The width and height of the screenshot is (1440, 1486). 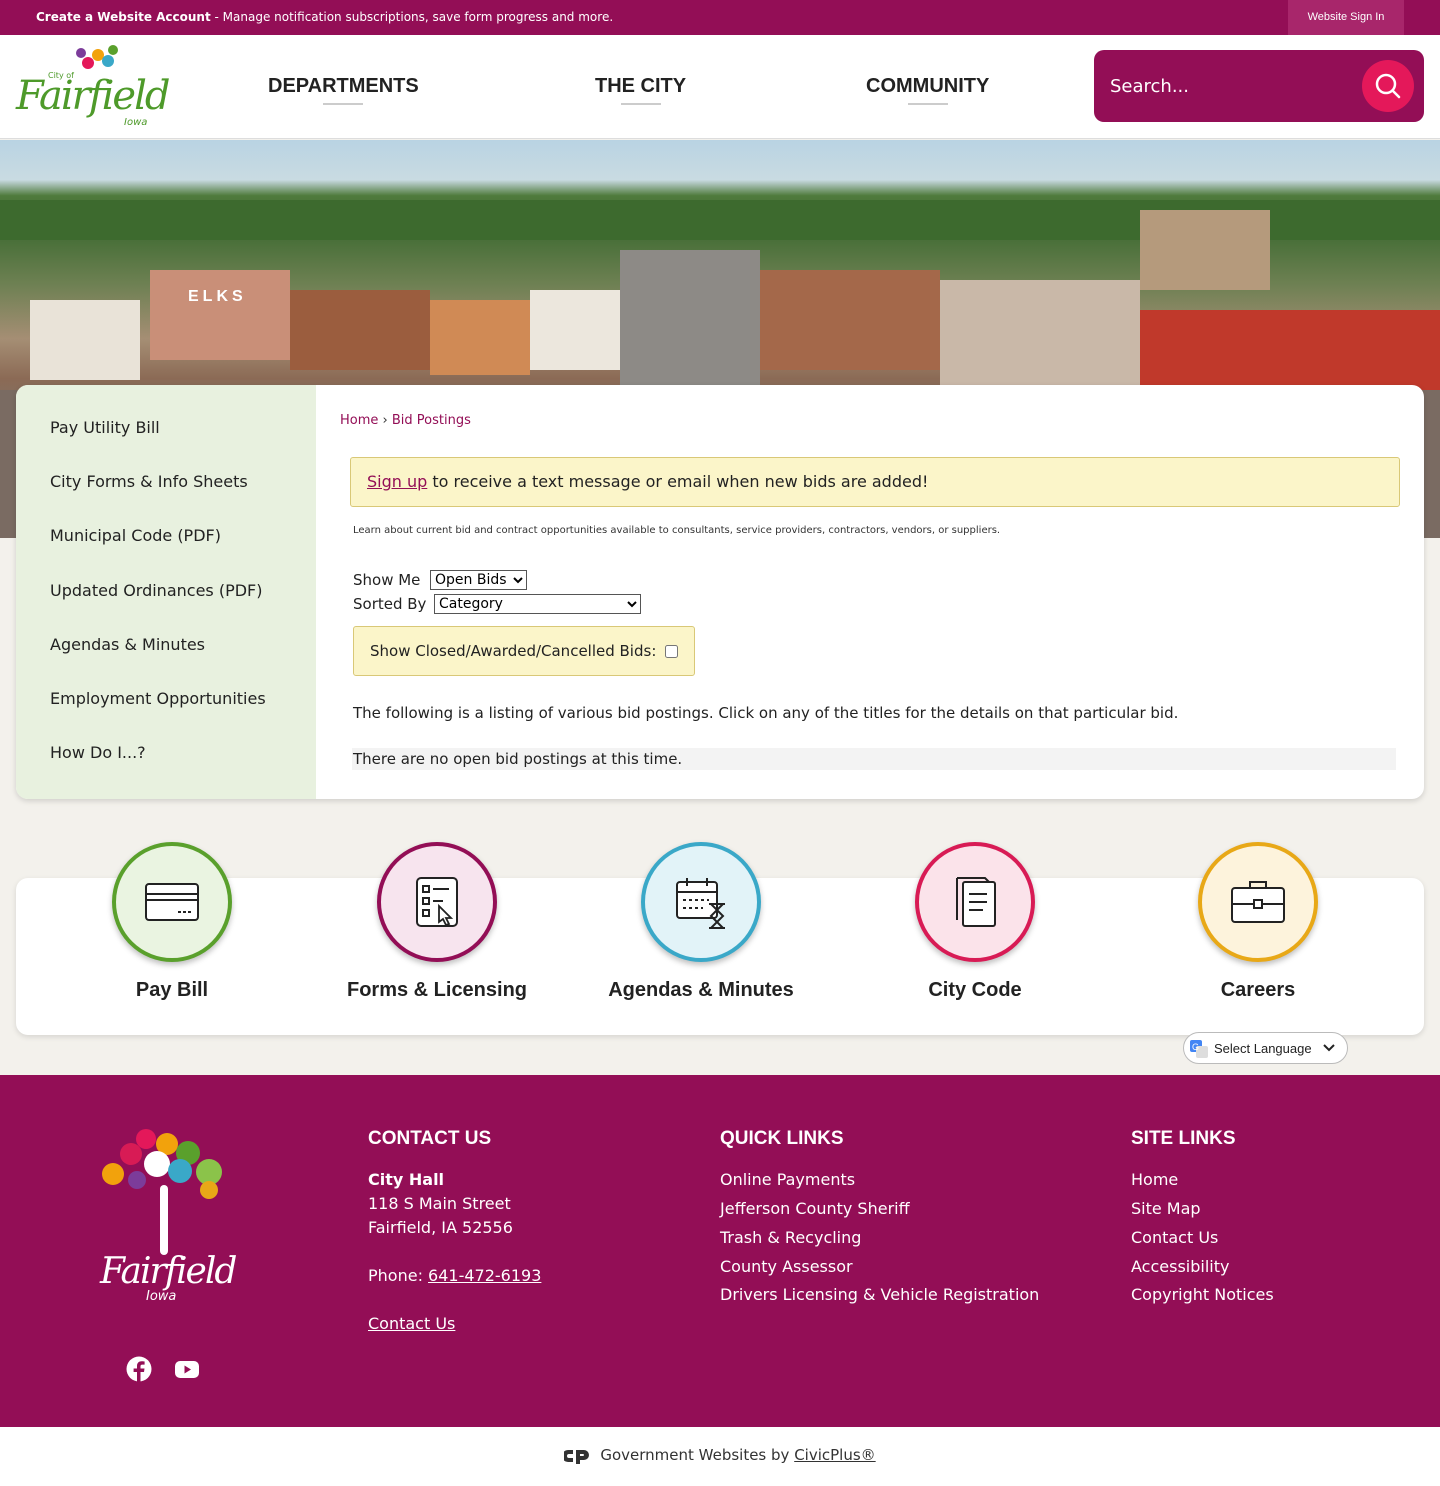 I want to click on youtube-icon, so click(x=187, y=1369).